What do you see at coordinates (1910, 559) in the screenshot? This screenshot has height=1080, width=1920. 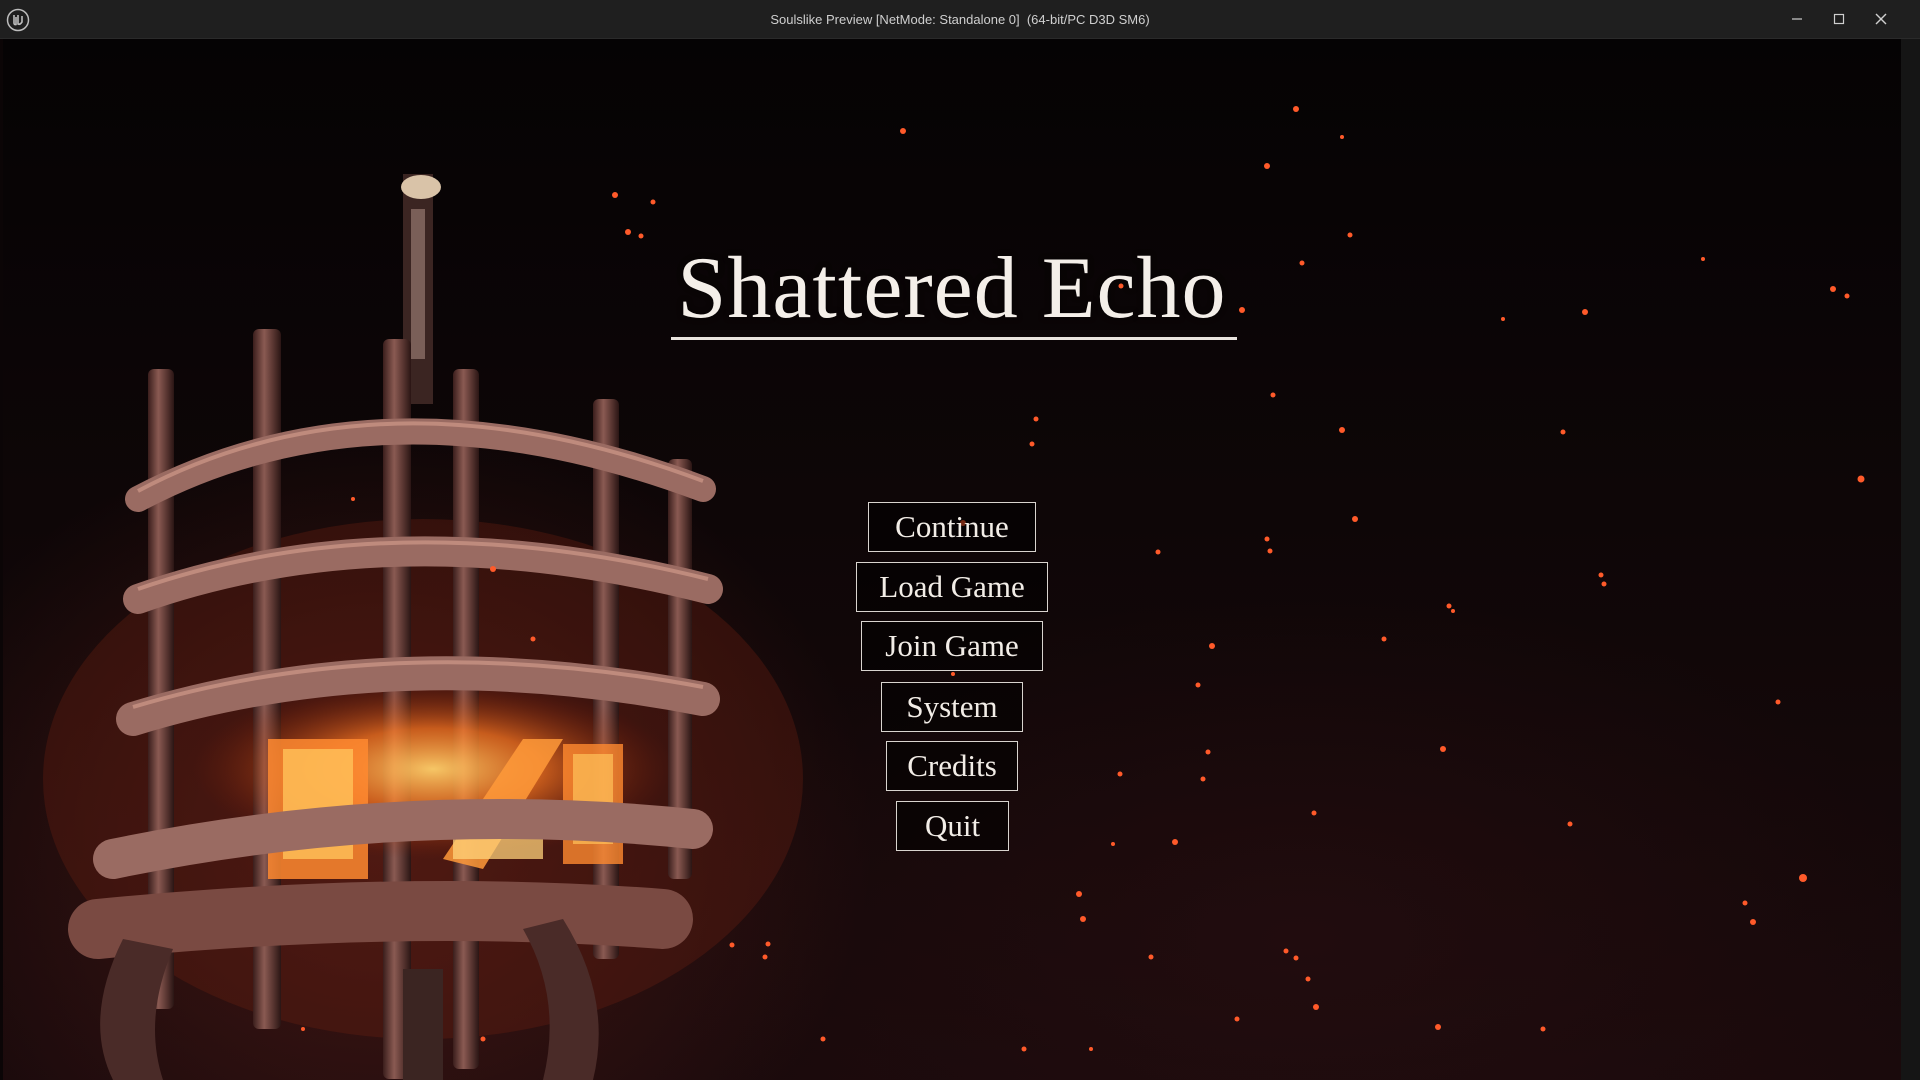 I see `window-edge` at bounding box center [1910, 559].